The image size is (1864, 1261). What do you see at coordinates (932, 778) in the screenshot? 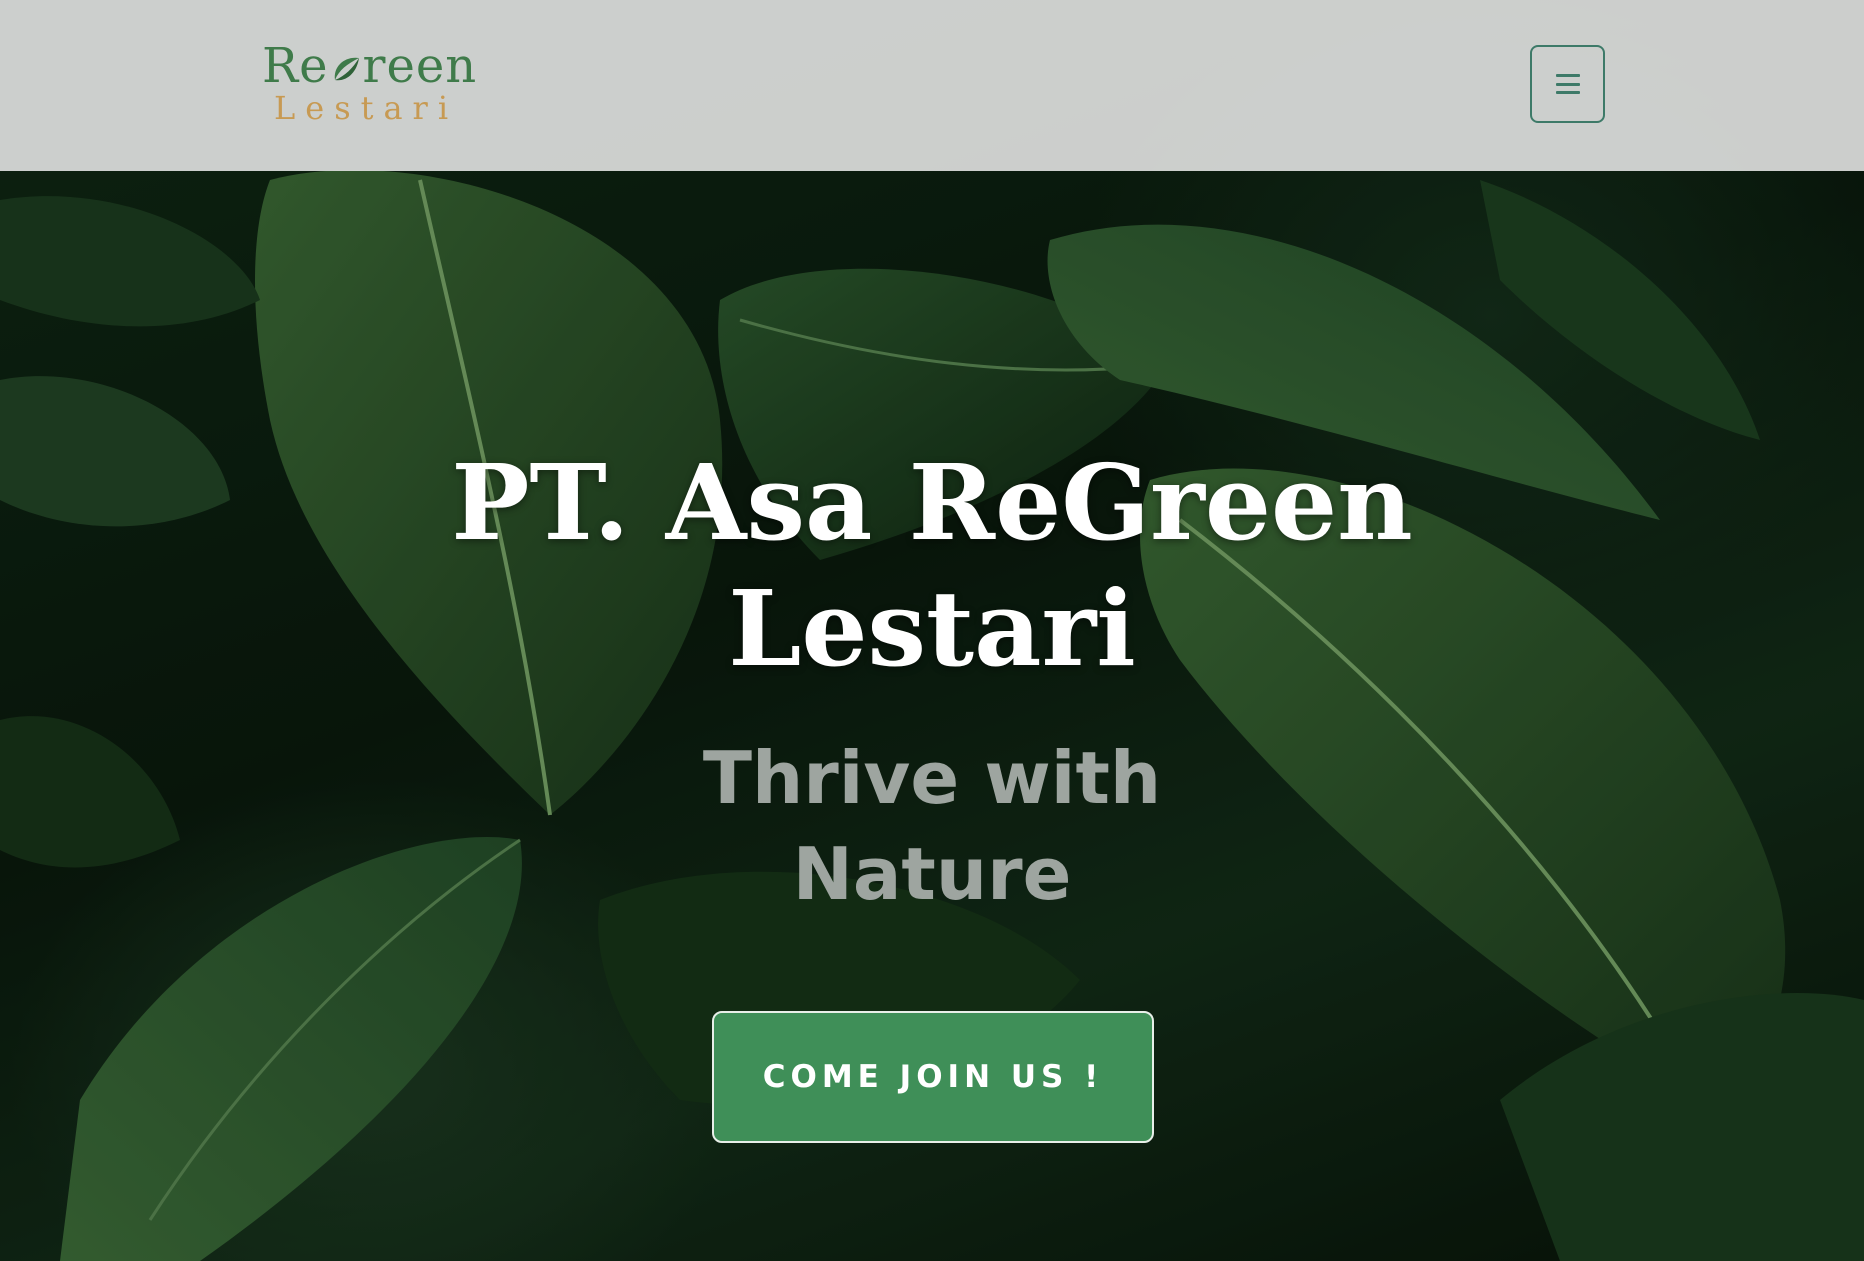
I see `hero-subtitle-line1: Thrive with` at bounding box center [932, 778].